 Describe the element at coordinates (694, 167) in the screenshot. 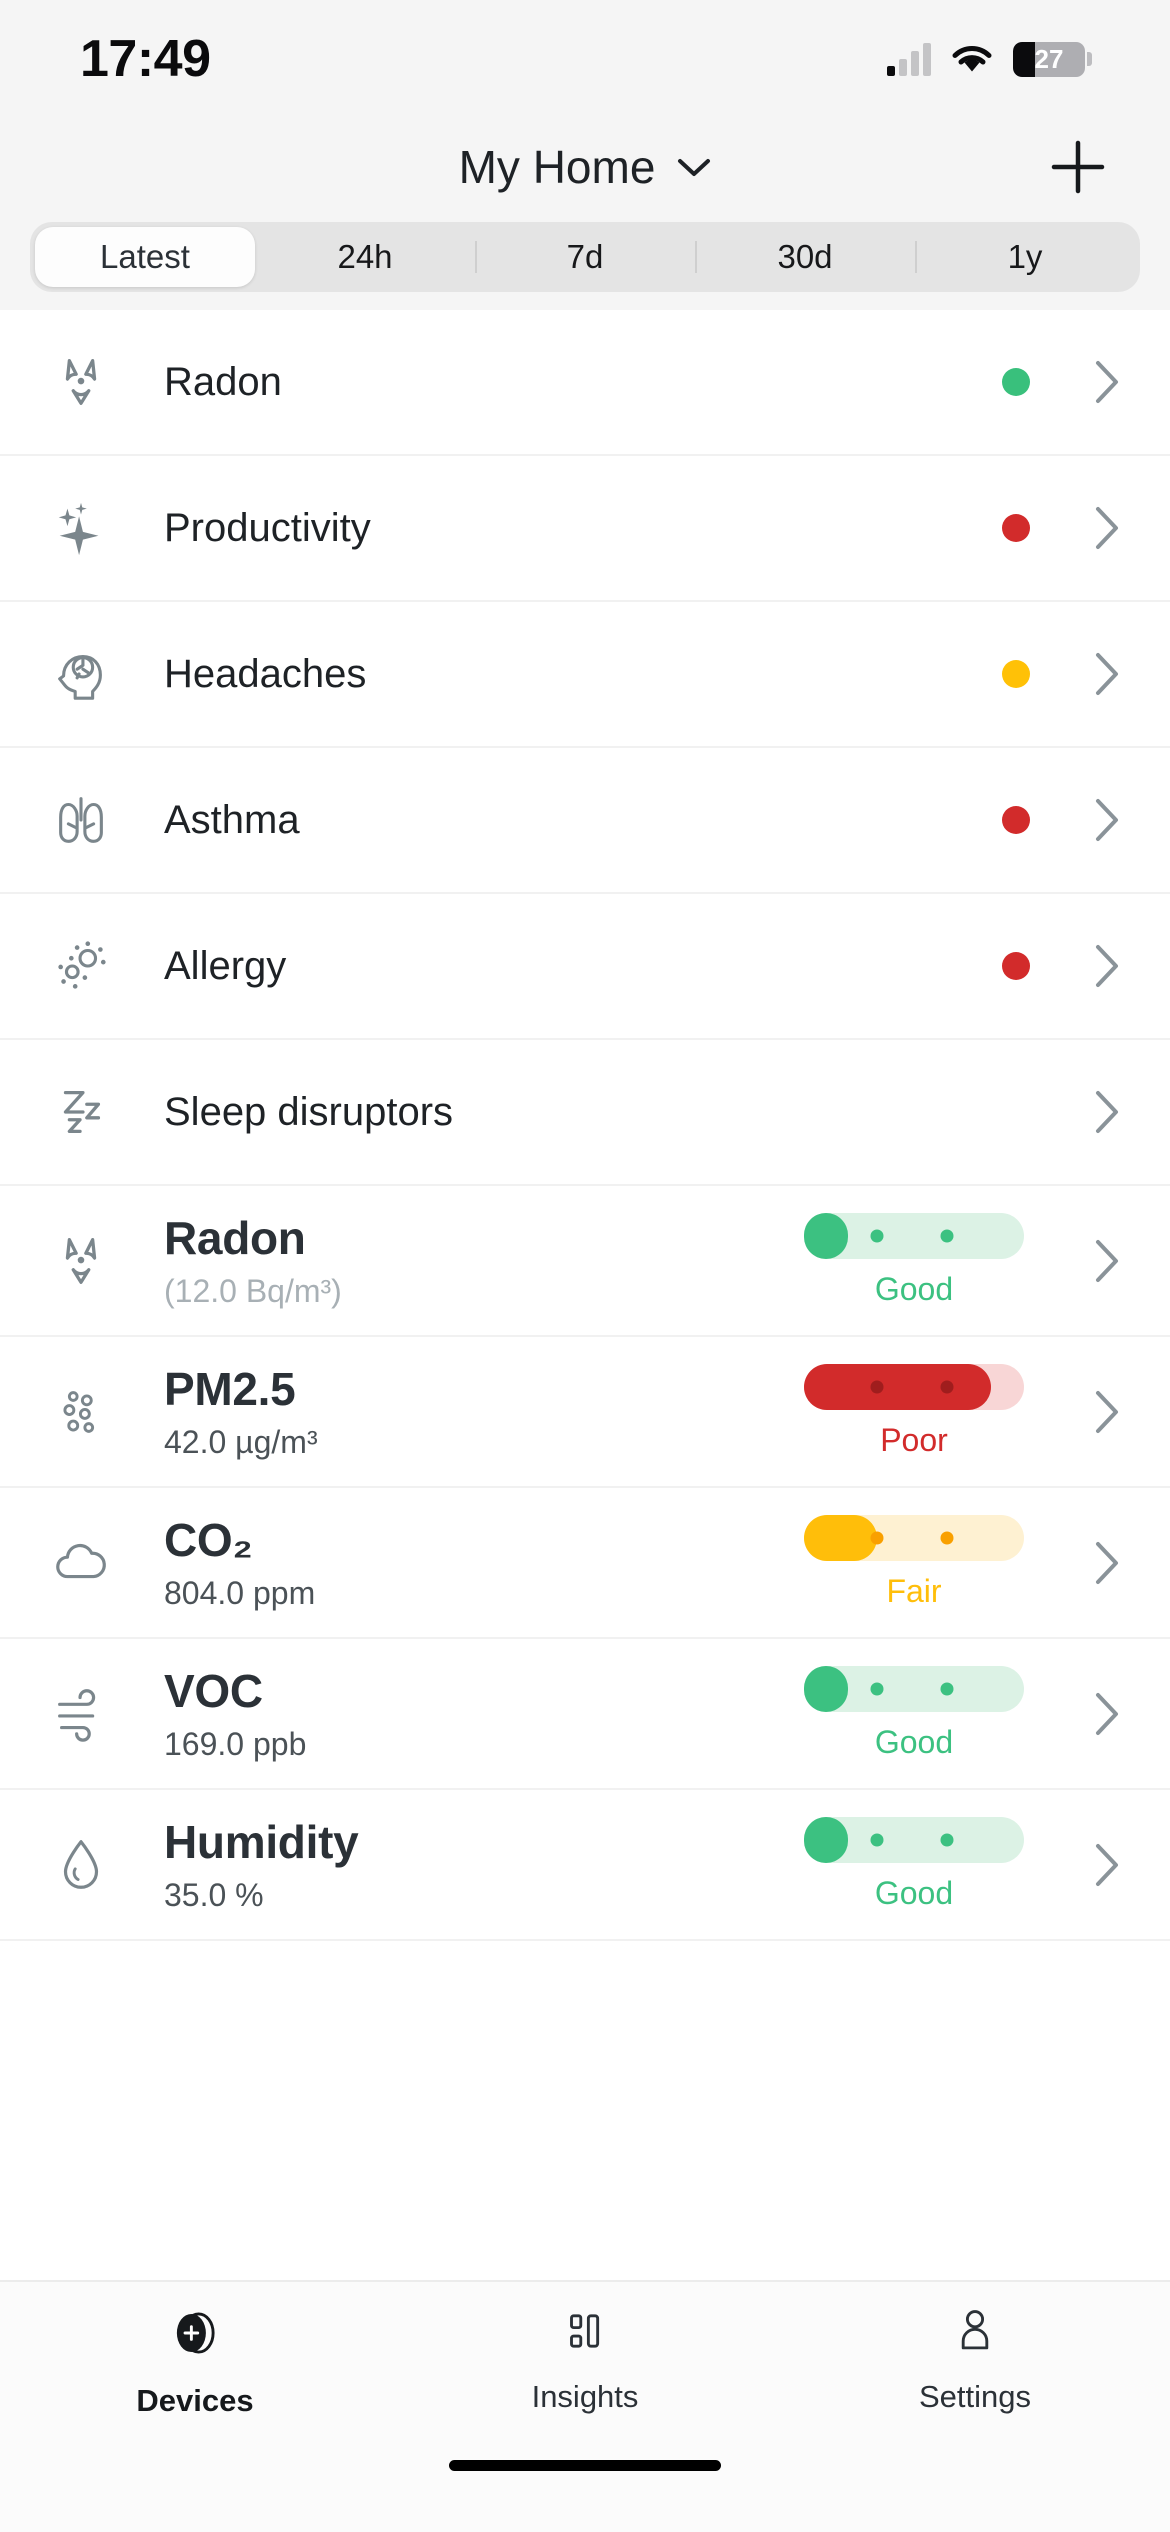

I see `chevron-down-icon` at that location.